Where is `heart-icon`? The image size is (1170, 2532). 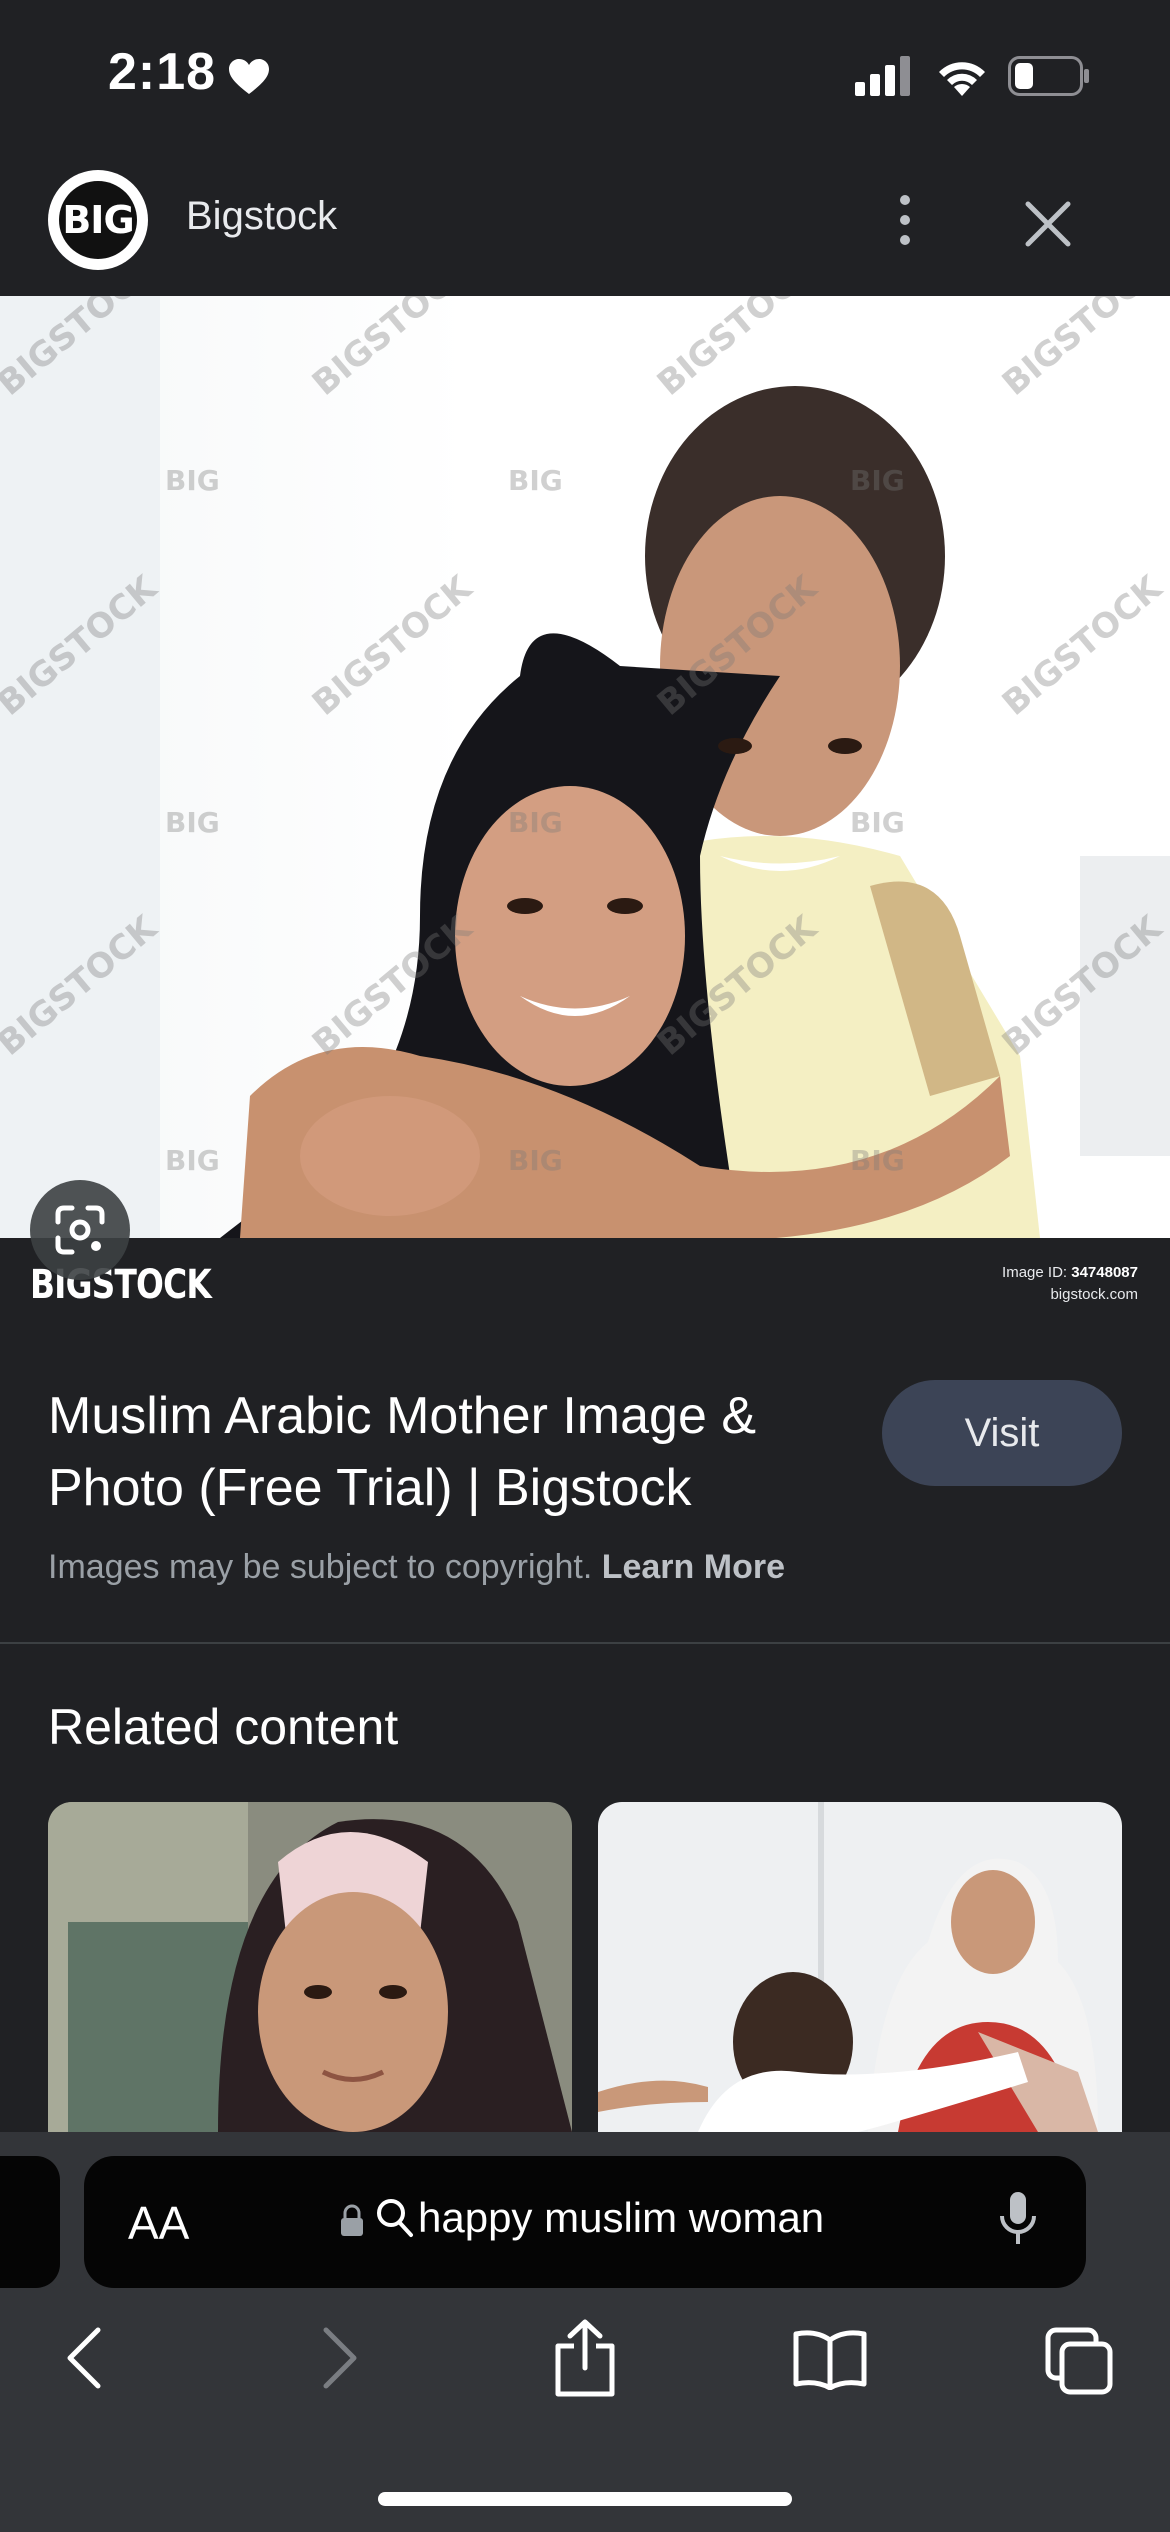
heart-icon is located at coordinates (249, 76).